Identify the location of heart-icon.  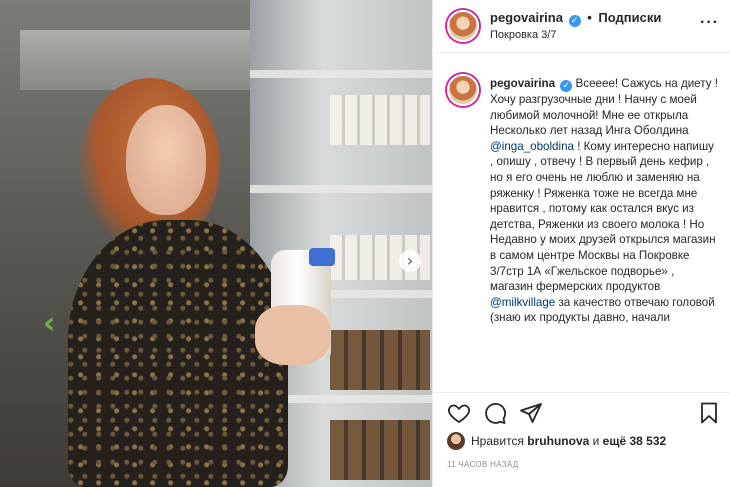
(459, 413).